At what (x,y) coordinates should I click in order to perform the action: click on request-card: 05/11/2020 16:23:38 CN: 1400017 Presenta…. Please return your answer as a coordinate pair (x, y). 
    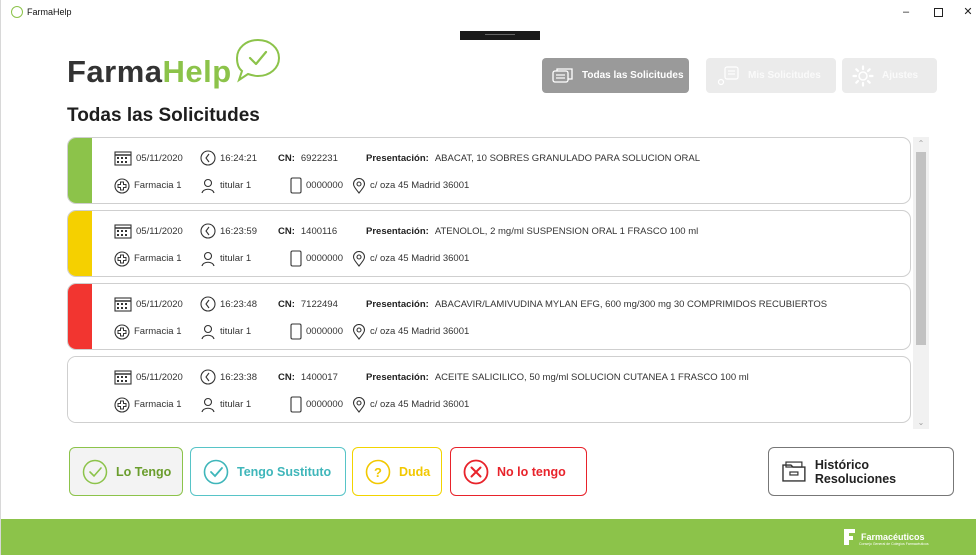
    Looking at the image, I should click on (489, 389).